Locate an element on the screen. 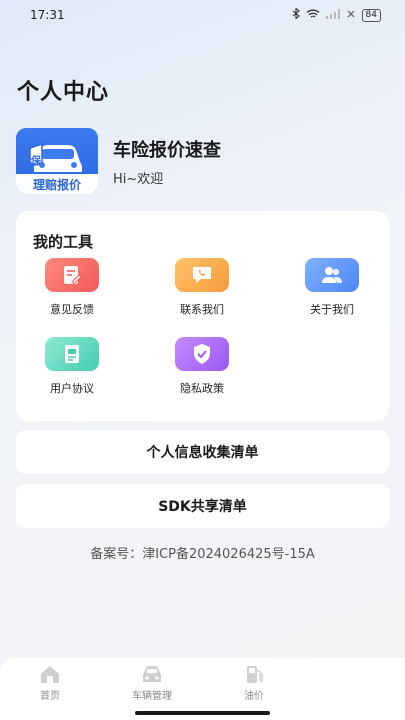 This screenshot has height=720, width=405. tab-vehicles: 车辆管理 is located at coordinates (152, 683).